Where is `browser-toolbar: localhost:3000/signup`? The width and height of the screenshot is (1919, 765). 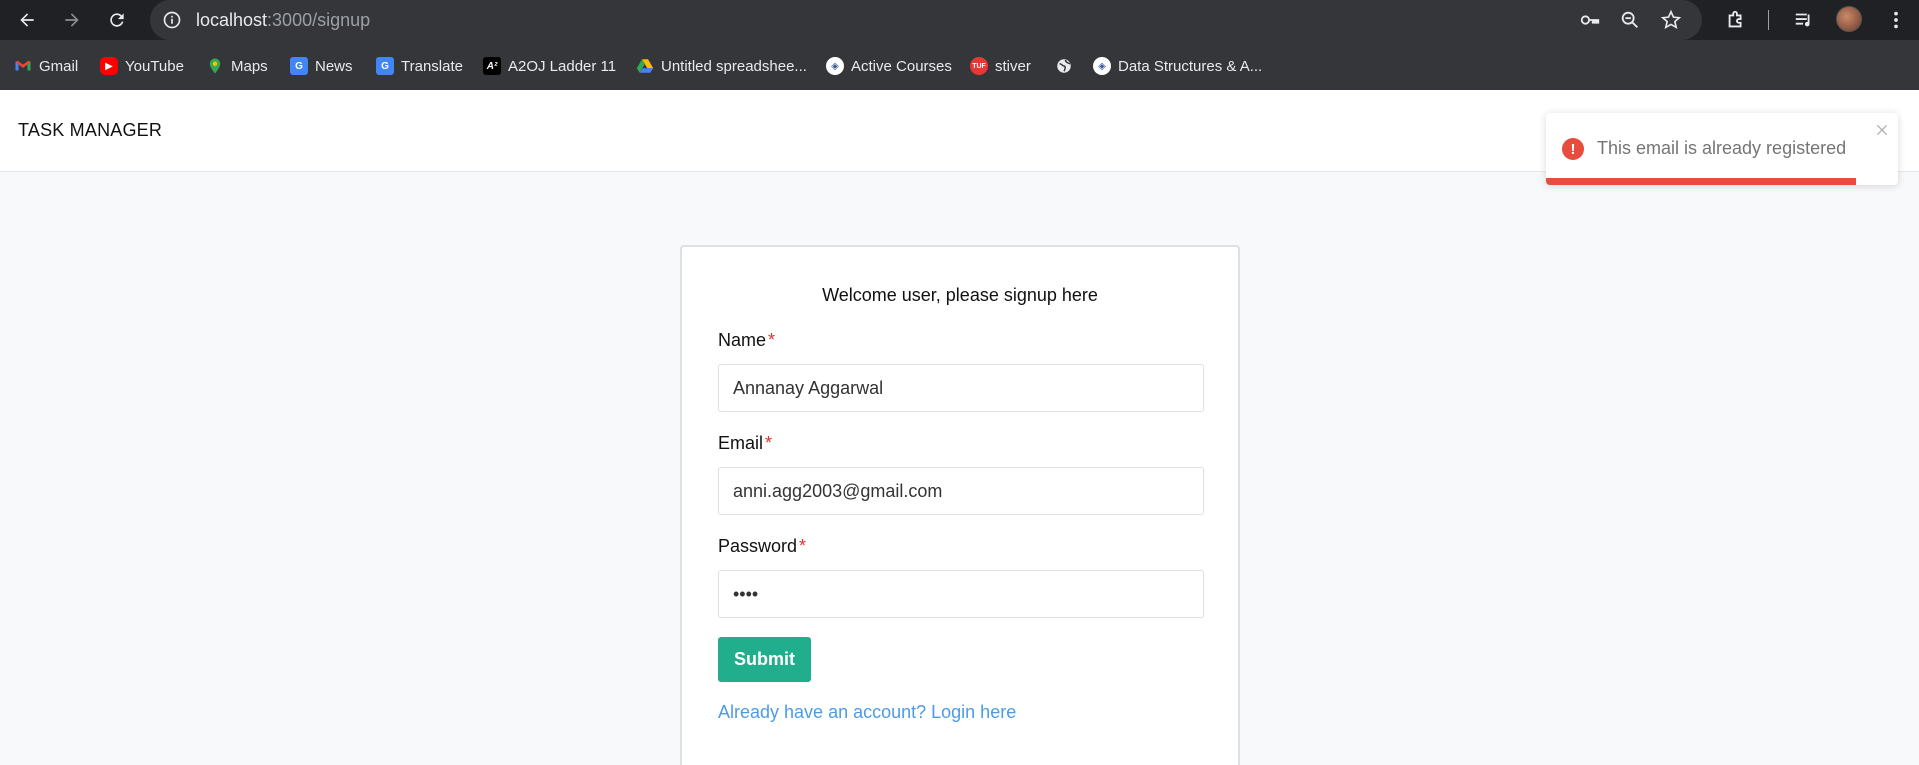
browser-toolbar: localhost:3000/signup is located at coordinates (959, 20).